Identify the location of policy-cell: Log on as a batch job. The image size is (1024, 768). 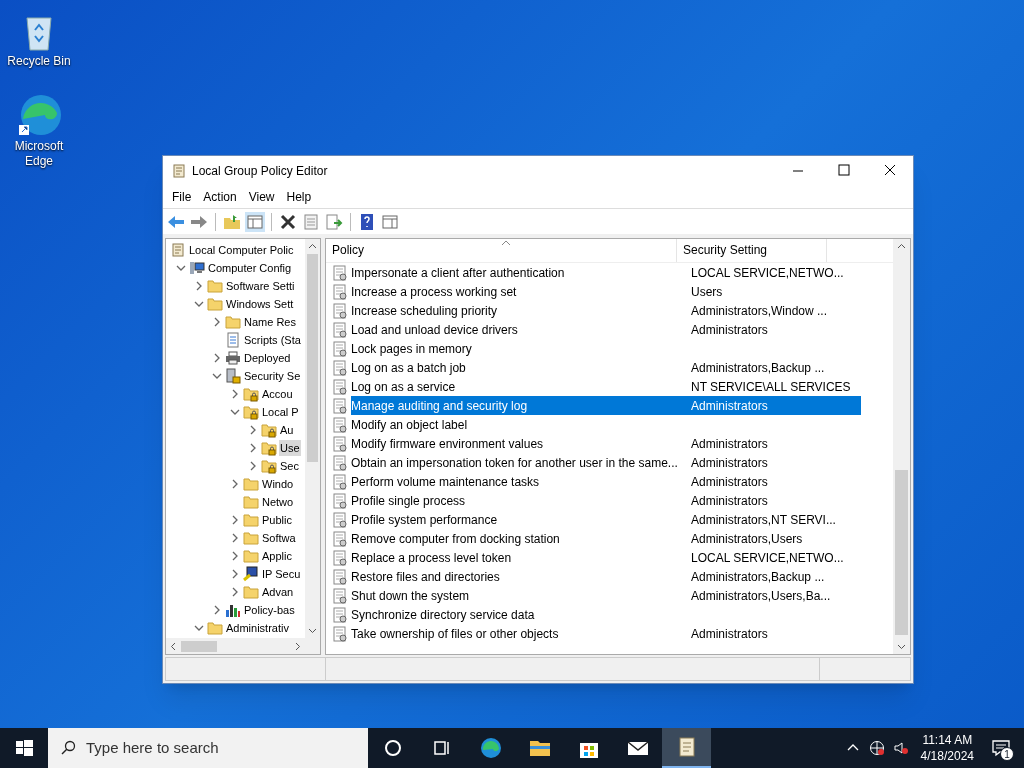
(518, 367).